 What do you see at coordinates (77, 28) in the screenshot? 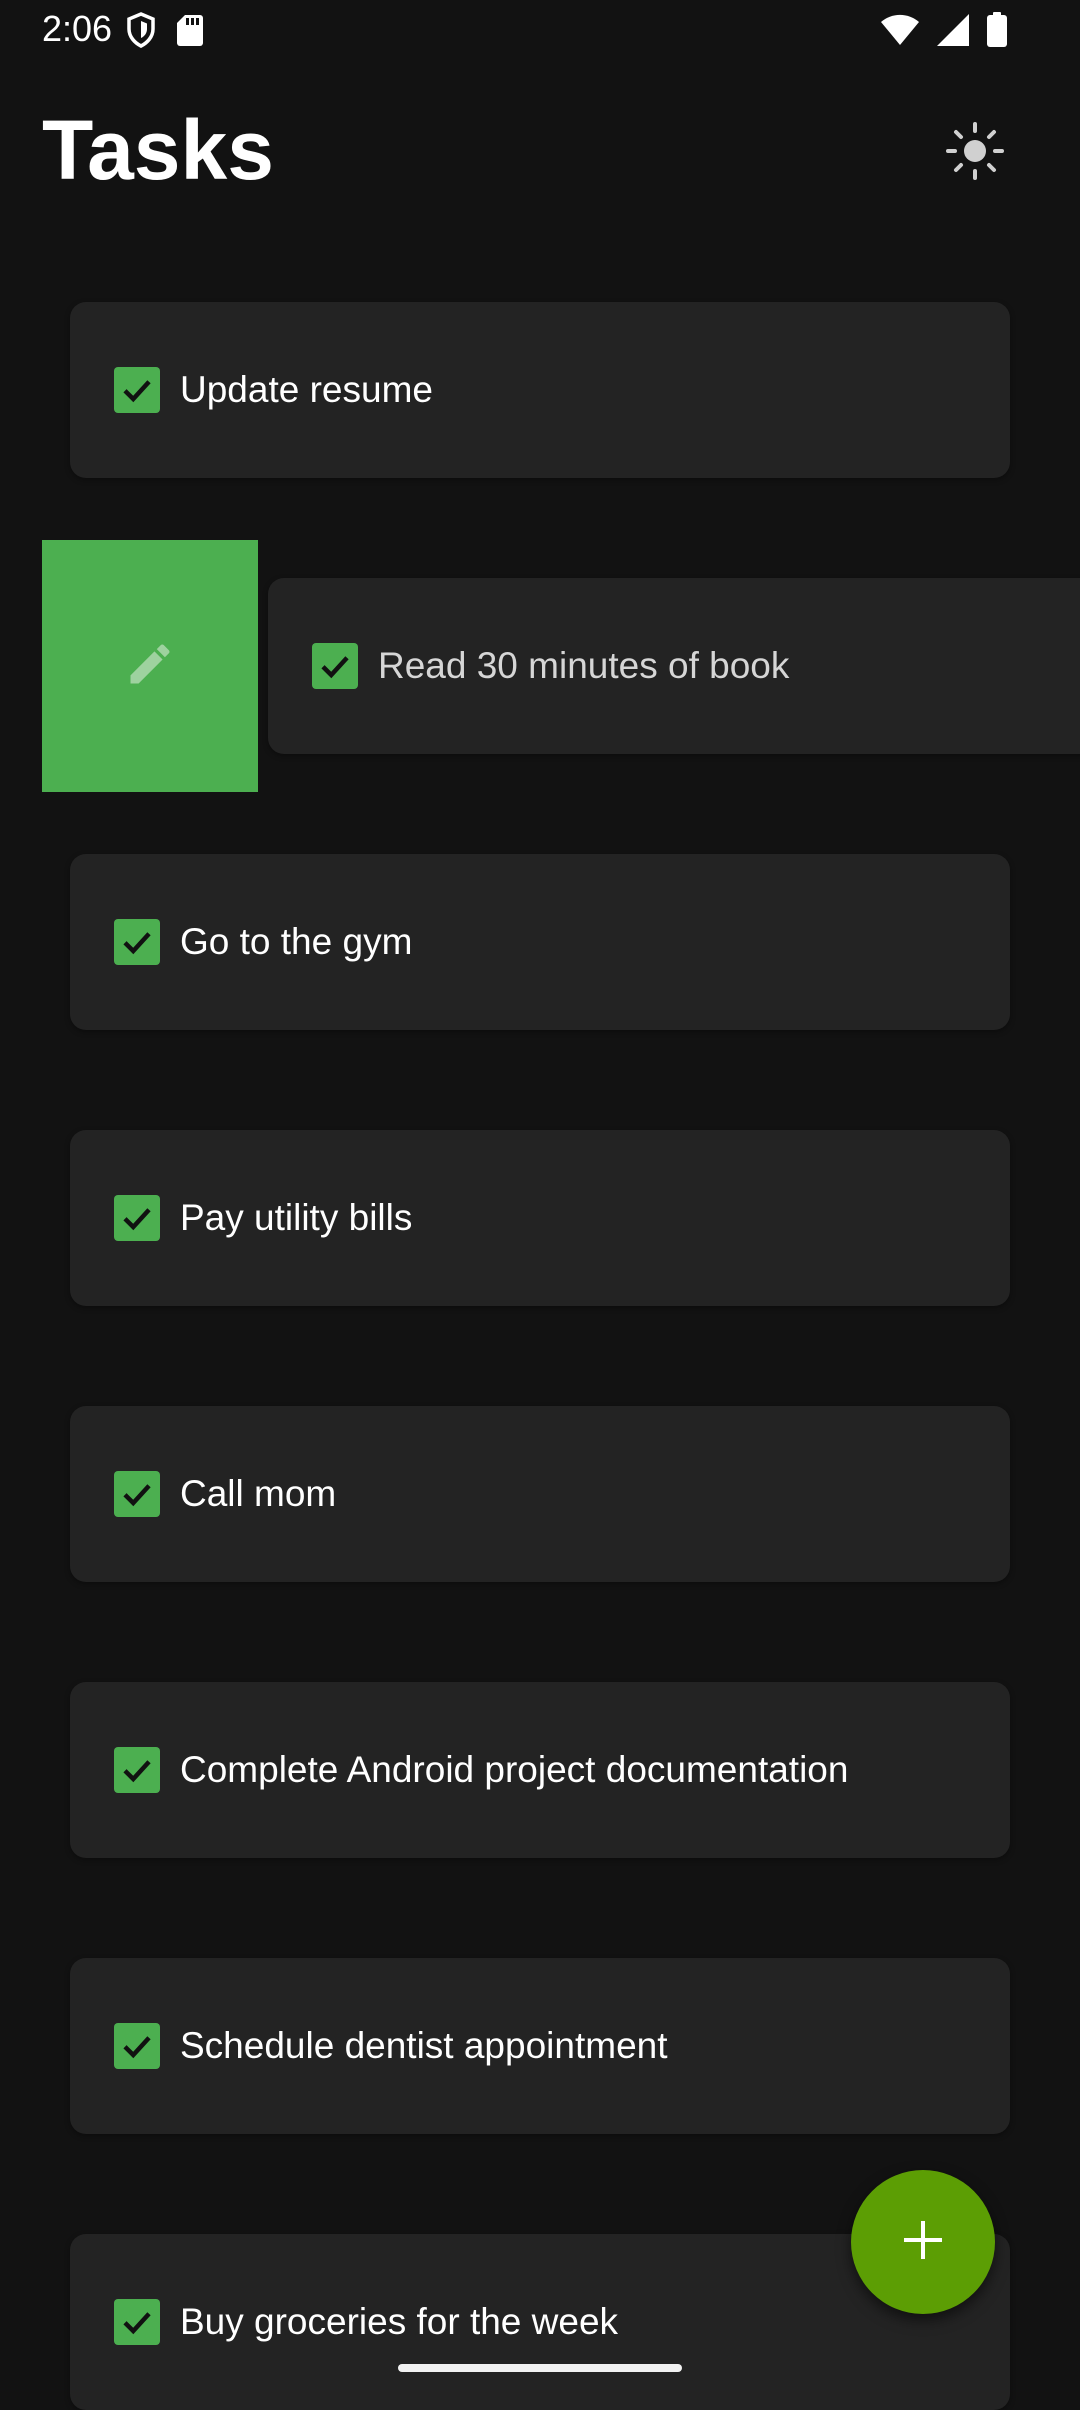
I see `status-time: 2:06` at bounding box center [77, 28].